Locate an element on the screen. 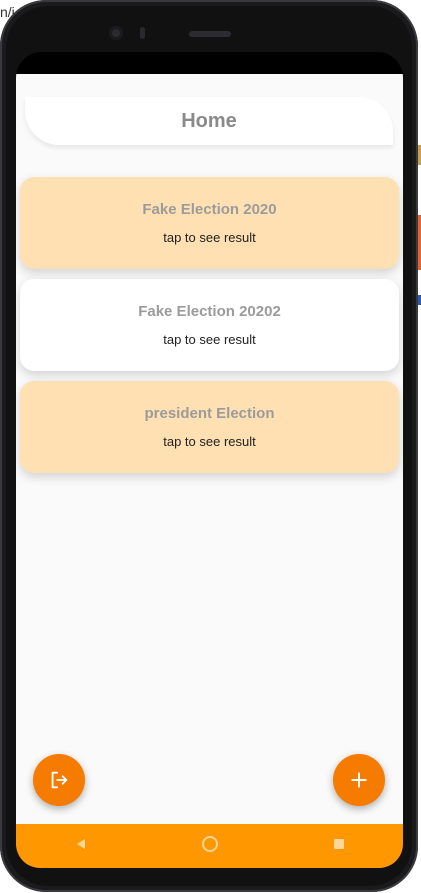  app-header: Home is located at coordinates (209, 121).